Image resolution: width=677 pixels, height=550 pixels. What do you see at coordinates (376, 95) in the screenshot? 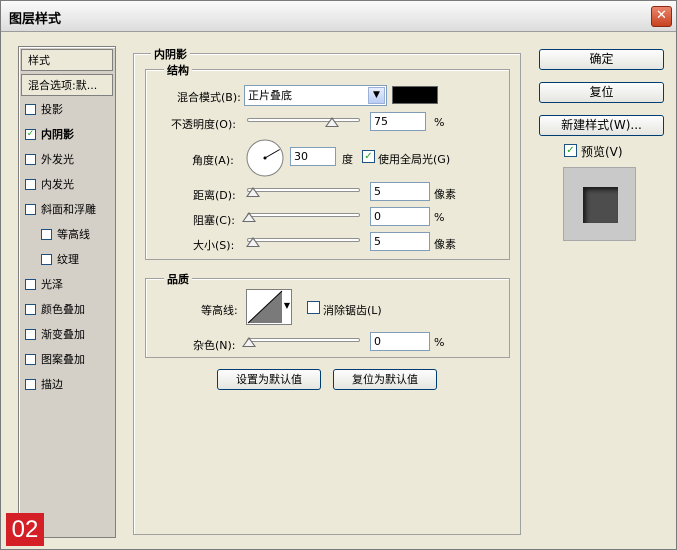
I see `chevron-down-icon: ▼` at bounding box center [376, 95].